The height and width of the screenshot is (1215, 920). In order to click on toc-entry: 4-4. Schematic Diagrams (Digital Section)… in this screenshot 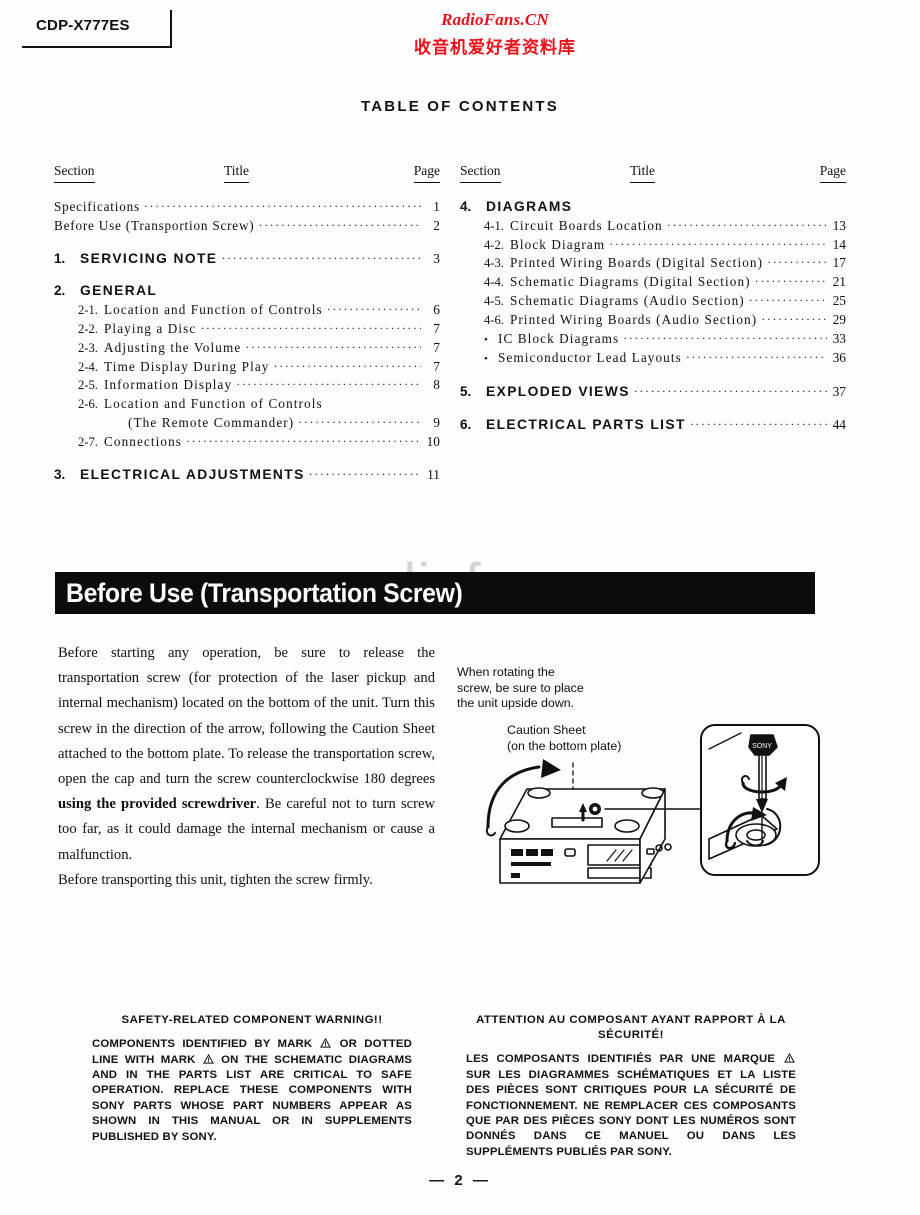, I will do `click(653, 282)`.